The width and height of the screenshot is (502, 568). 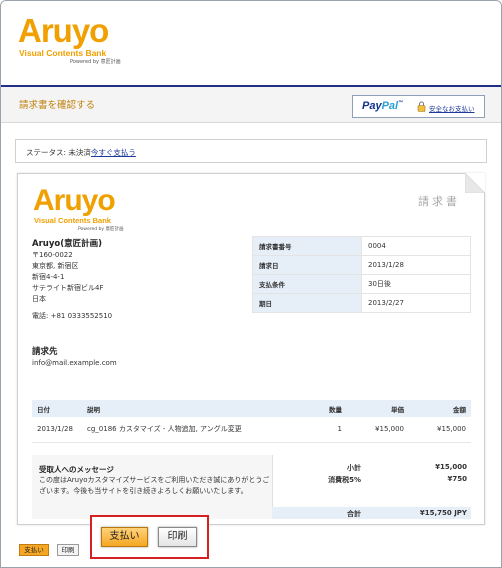 I want to click on col-unit-price: 単価, so click(x=378, y=408).